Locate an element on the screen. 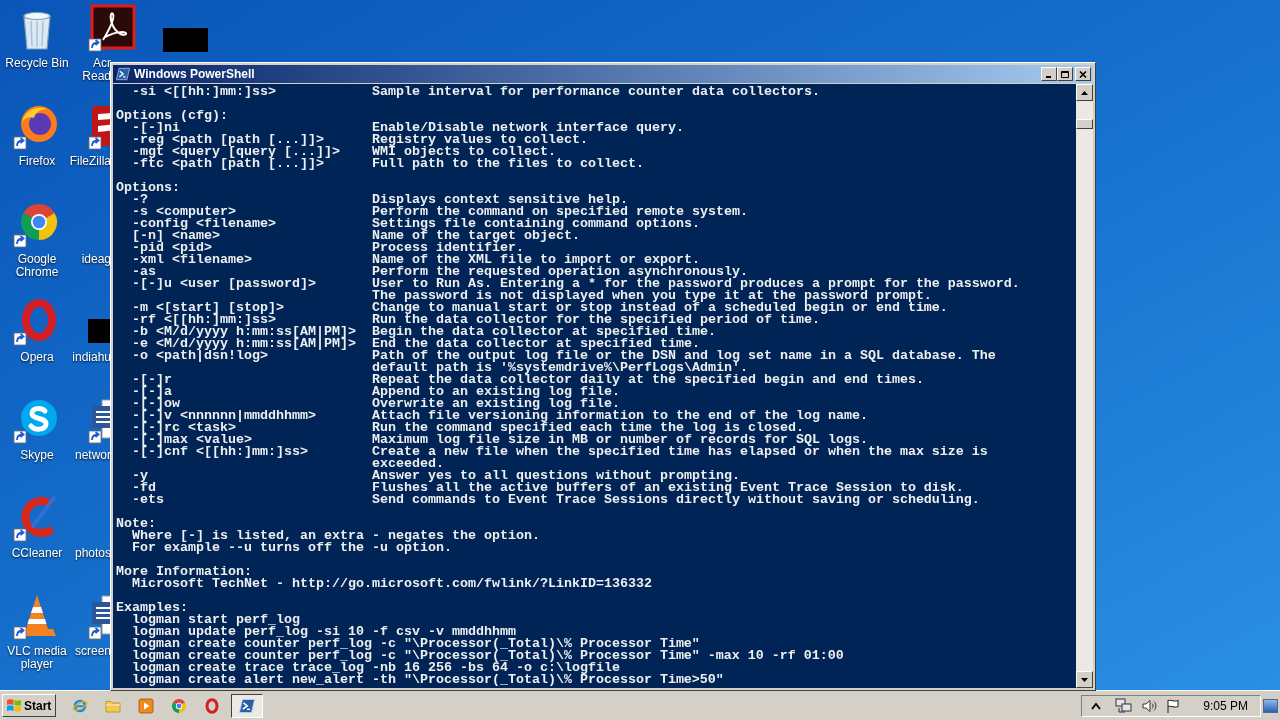  down-arrow-icon is located at coordinates (1084, 679).